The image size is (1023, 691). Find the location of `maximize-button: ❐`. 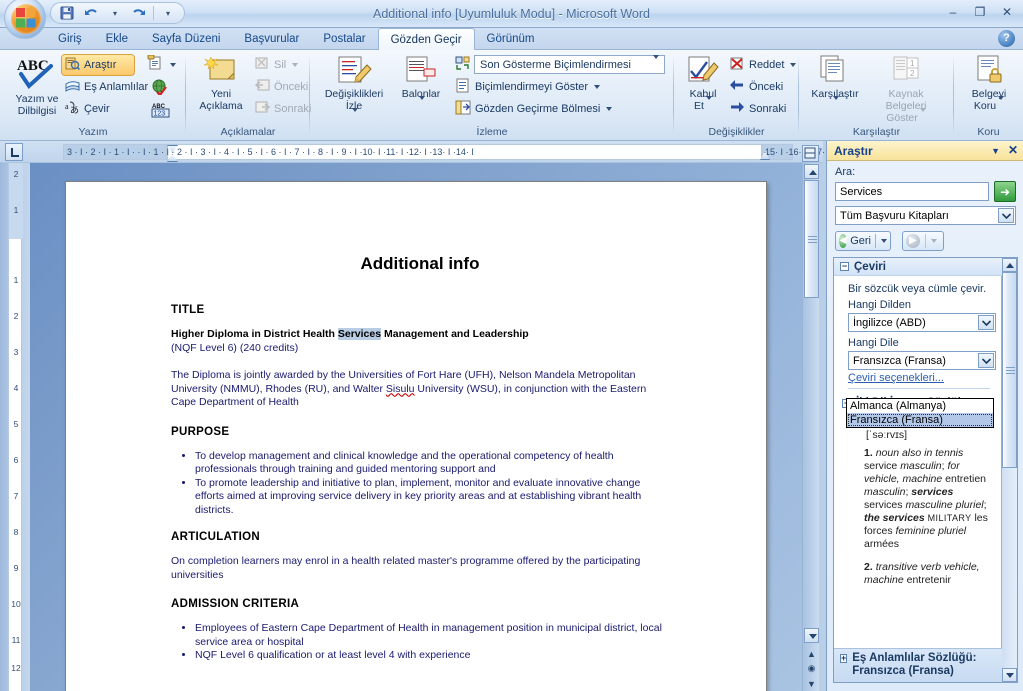

maximize-button: ❐ is located at coordinates (980, 11).